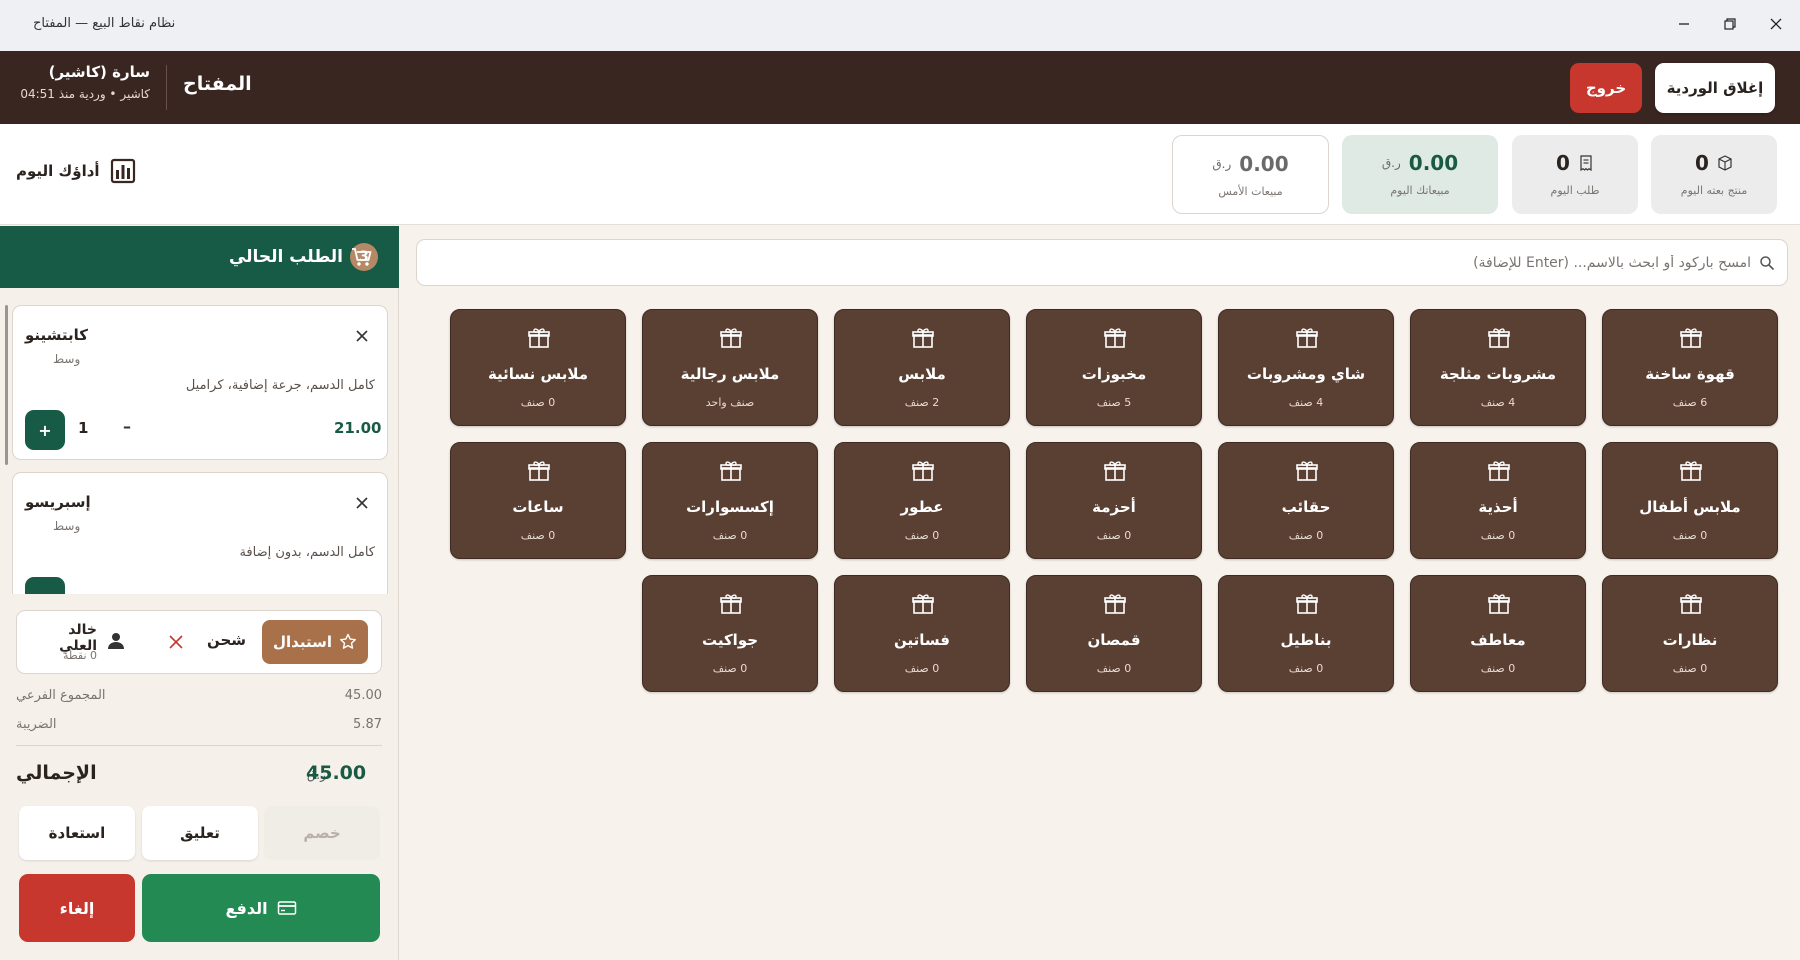 This screenshot has width=1800, height=960. What do you see at coordinates (922, 500) in the screenshot?
I see `category-tile: عطور 0 صنف` at bounding box center [922, 500].